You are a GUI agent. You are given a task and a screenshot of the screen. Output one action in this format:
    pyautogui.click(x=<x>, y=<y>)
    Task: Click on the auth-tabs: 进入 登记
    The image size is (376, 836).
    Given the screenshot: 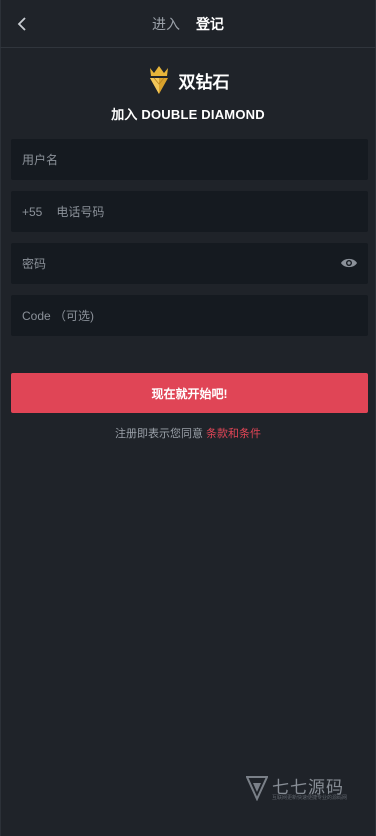 What is the action you would take?
    pyautogui.click(x=188, y=24)
    